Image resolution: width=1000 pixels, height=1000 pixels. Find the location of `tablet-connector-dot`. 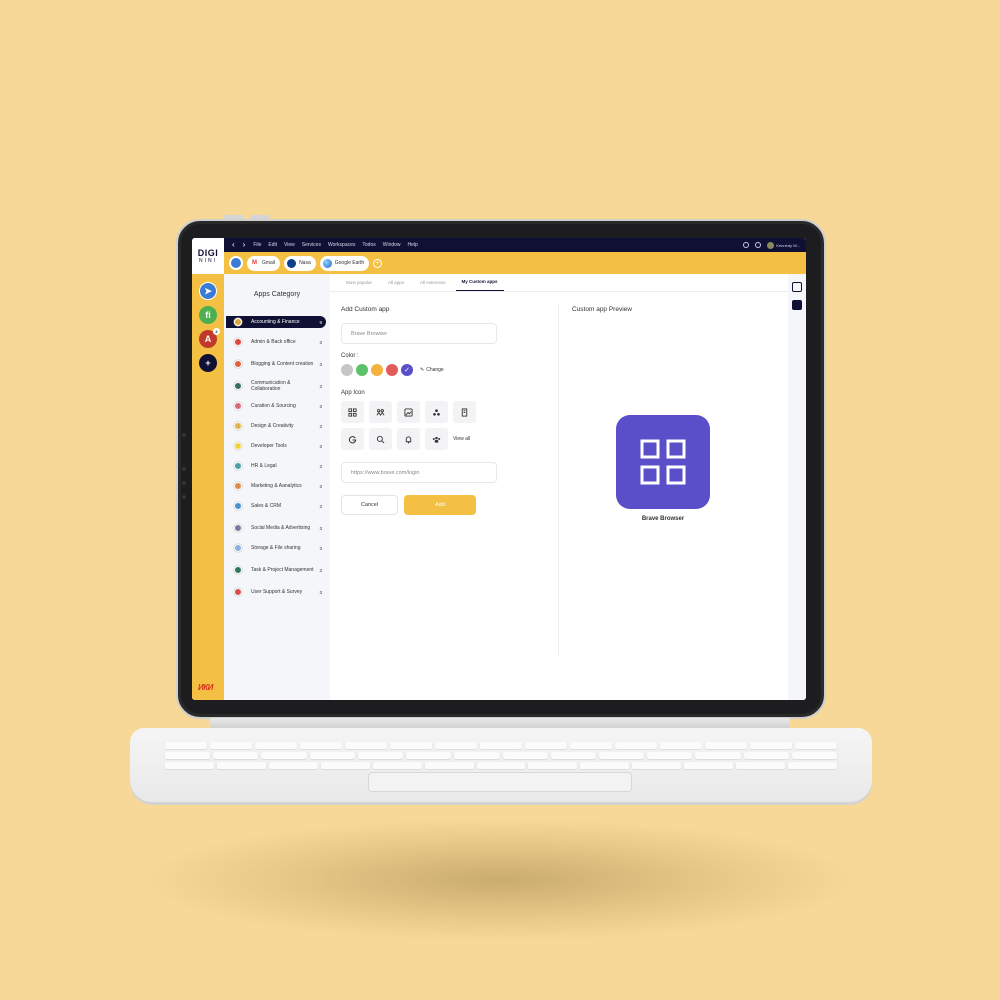

tablet-connector-dot is located at coordinates (184, 497).